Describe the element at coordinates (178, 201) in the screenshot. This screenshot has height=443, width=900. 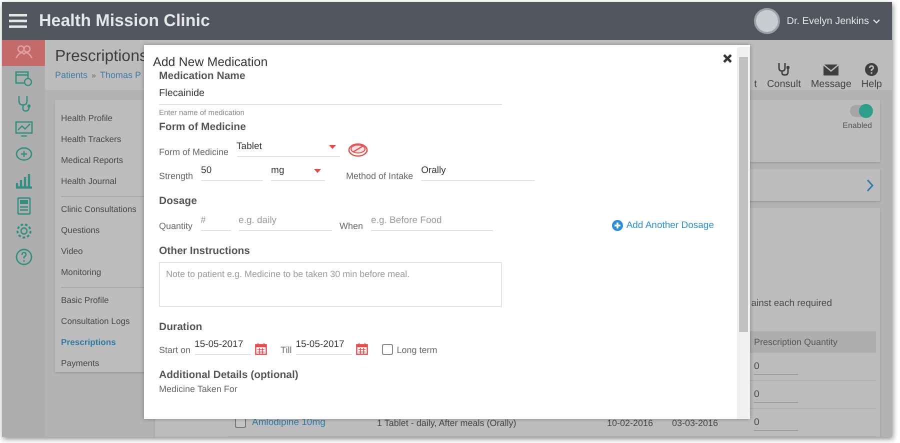
I see `section-heading: Dosage` at that location.